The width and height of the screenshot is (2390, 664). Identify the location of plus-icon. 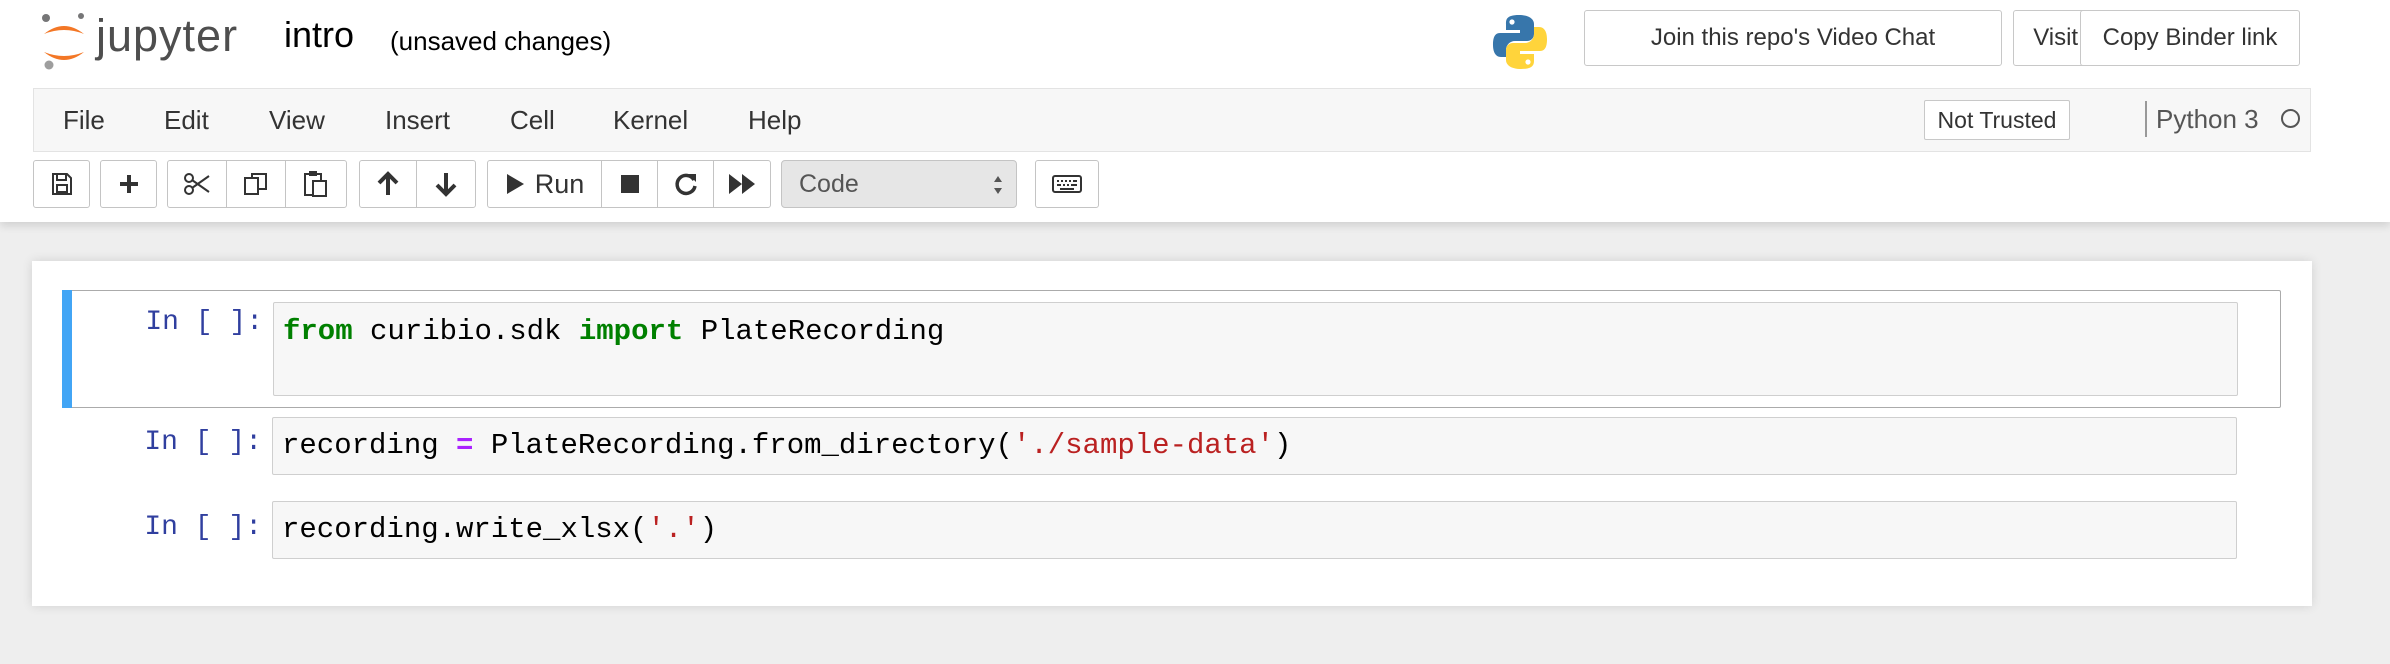
(128, 184).